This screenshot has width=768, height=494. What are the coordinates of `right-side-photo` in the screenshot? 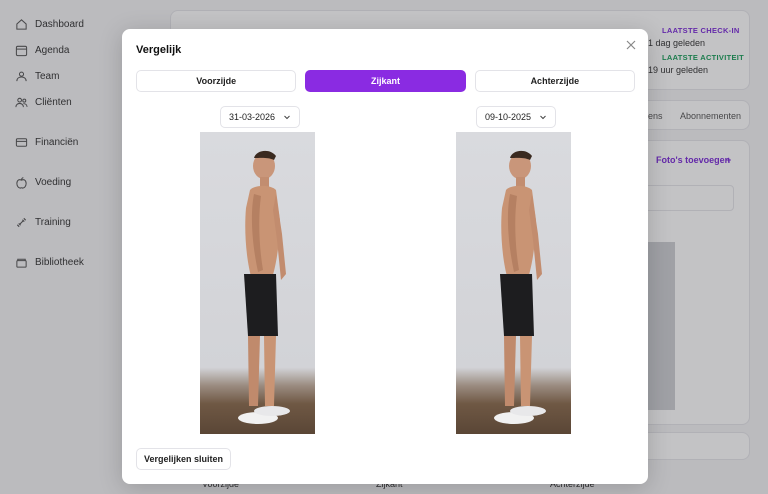 It's located at (513, 283).